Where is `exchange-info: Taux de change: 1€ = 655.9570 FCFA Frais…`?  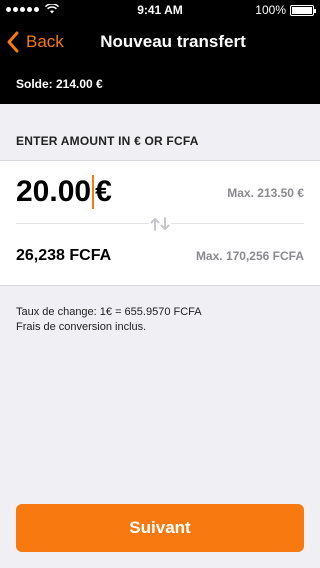 exchange-info: Taux de change: 1€ = 655.9570 FCFA Frais… is located at coordinates (109, 320).